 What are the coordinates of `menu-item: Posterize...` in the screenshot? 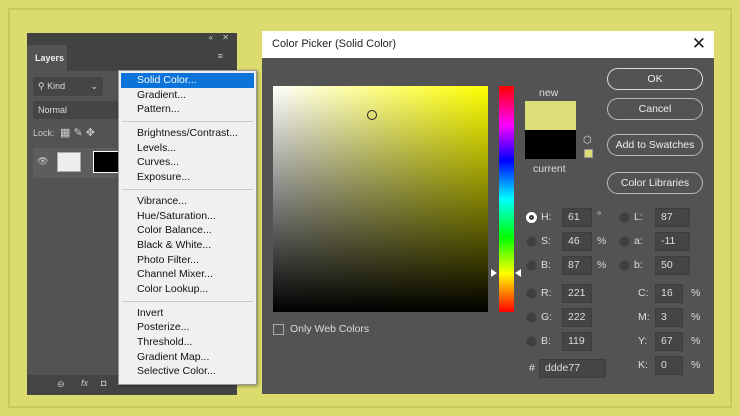 It's located at (187, 327).